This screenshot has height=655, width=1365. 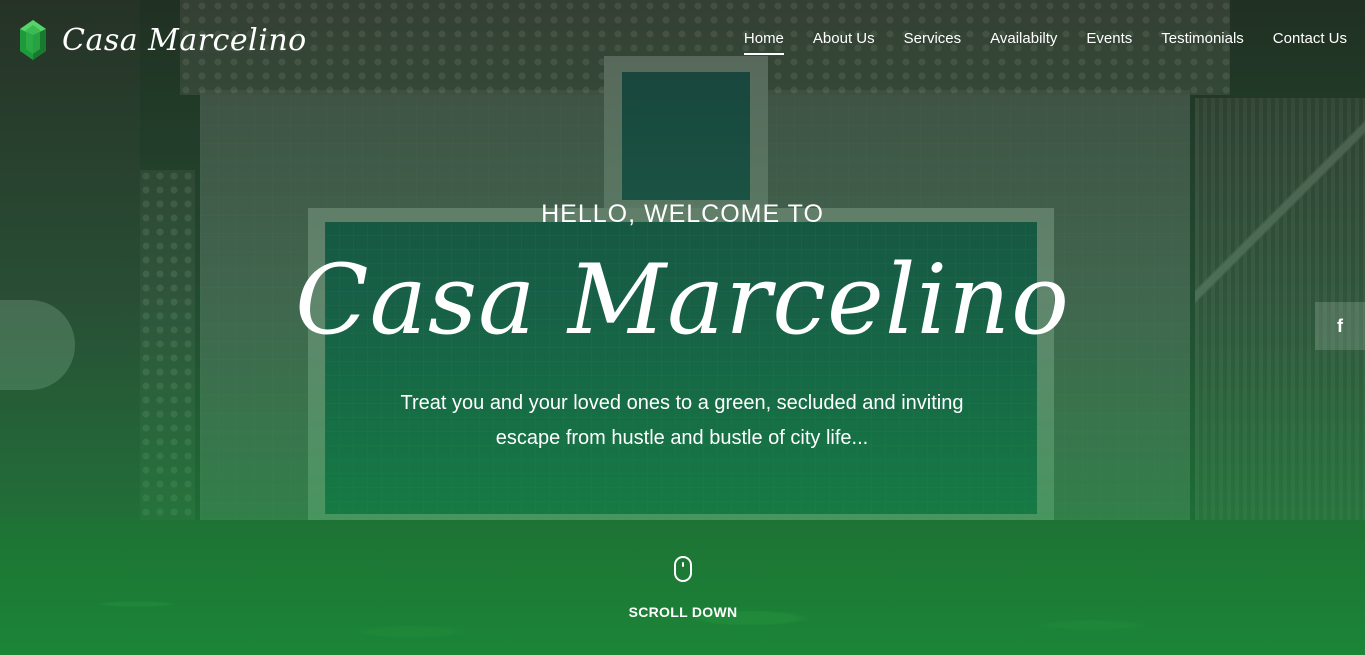 I want to click on mouse-icon, so click(x=683, y=569).